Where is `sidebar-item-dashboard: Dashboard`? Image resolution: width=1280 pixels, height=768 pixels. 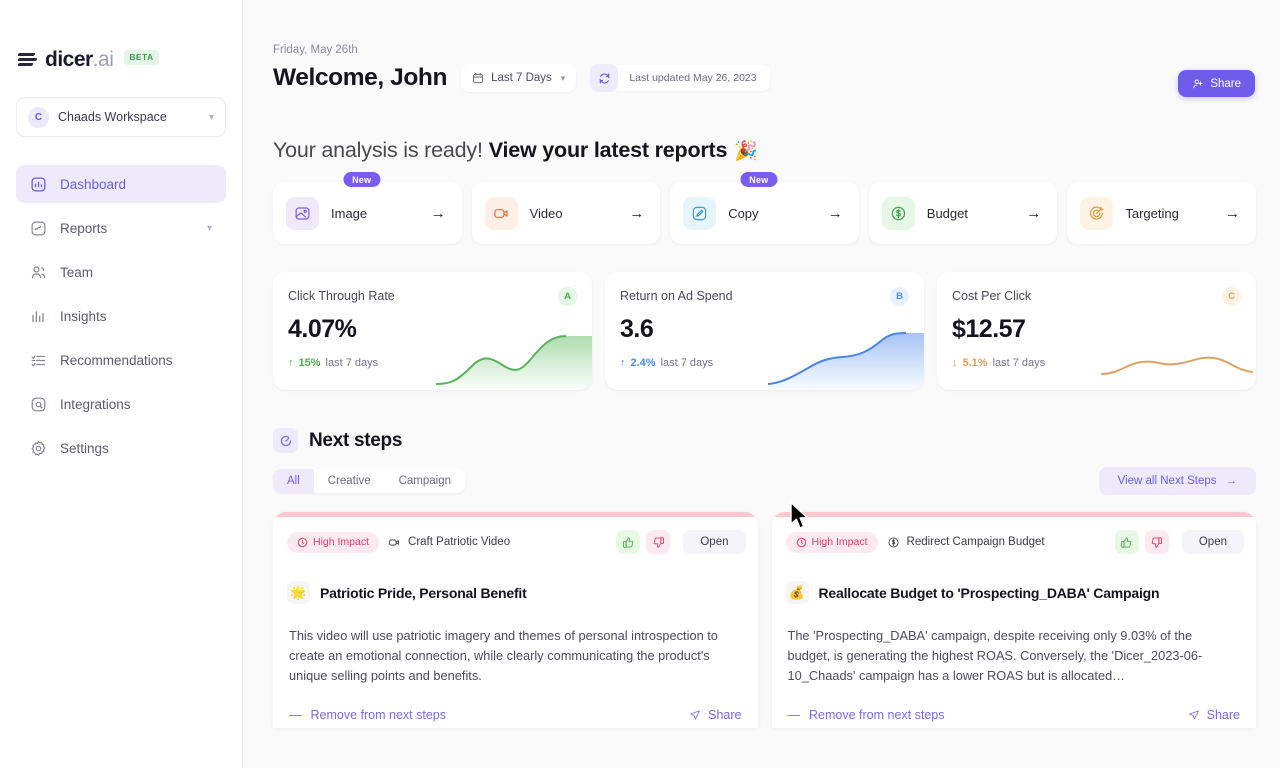
sidebar-item-dashboard: Dashboard is located at coordinates (121, 184).